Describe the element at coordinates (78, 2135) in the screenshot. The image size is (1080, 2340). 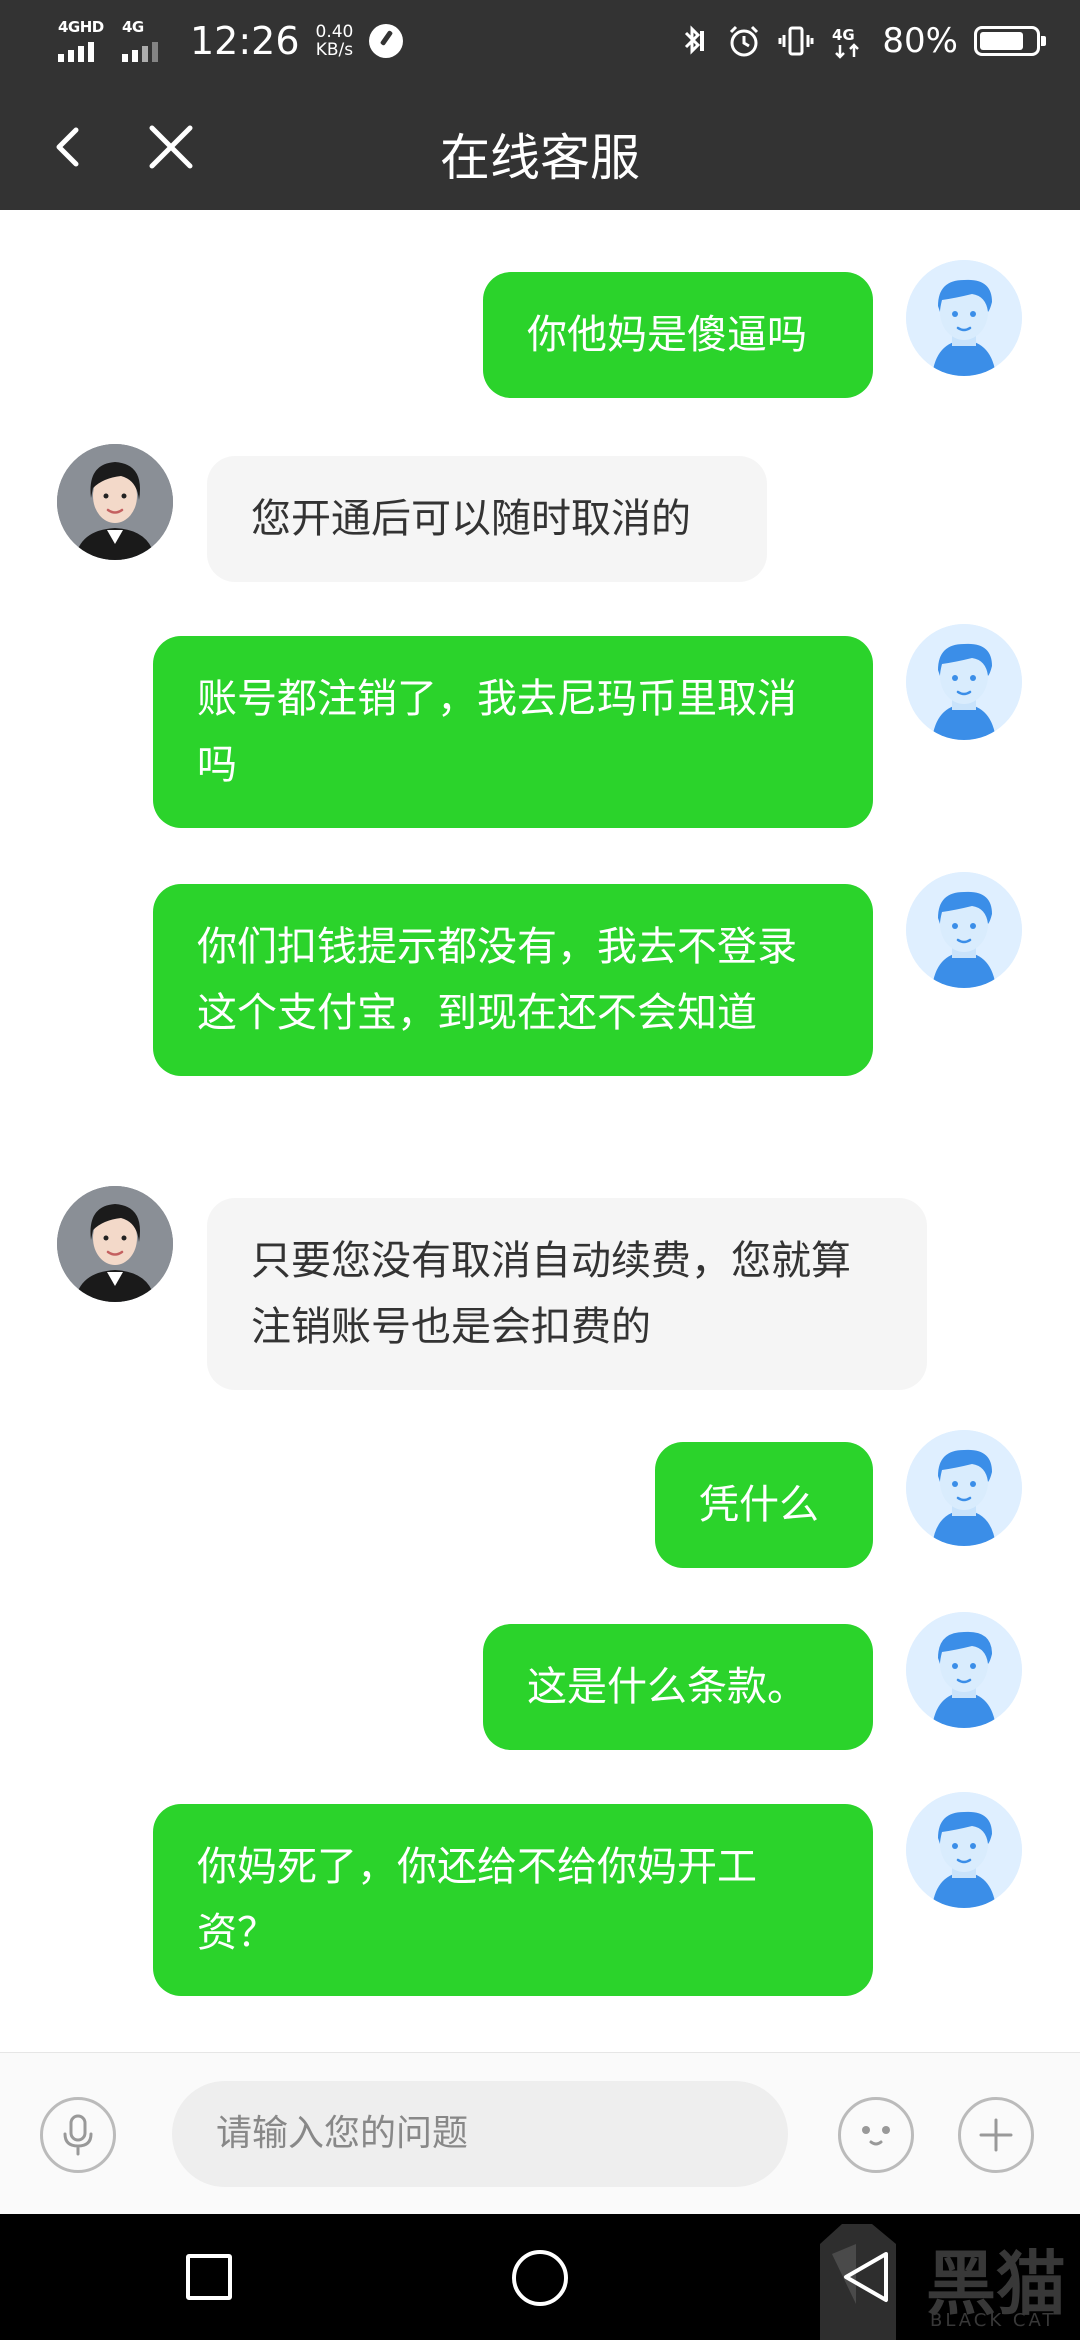
I see `microphone-icon` at that location.